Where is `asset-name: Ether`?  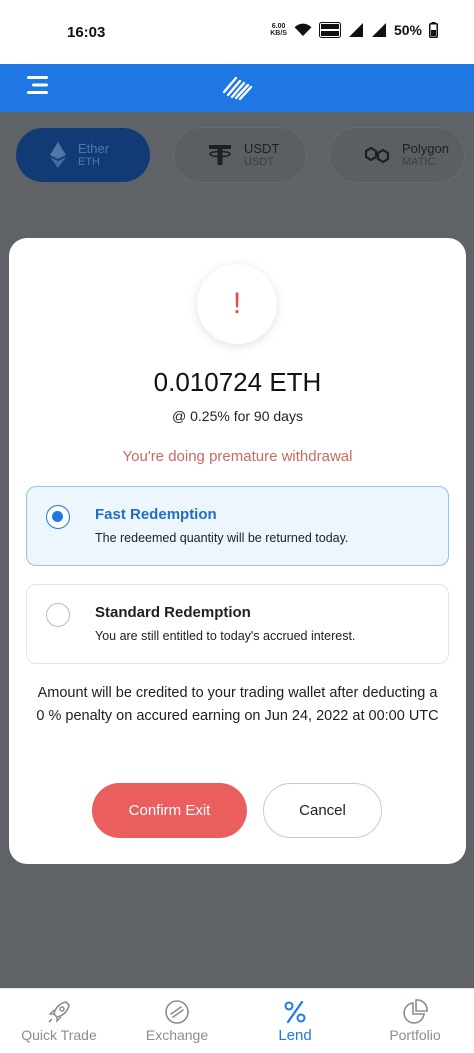 asset-name: Ether is located at coordinates (94, 148).